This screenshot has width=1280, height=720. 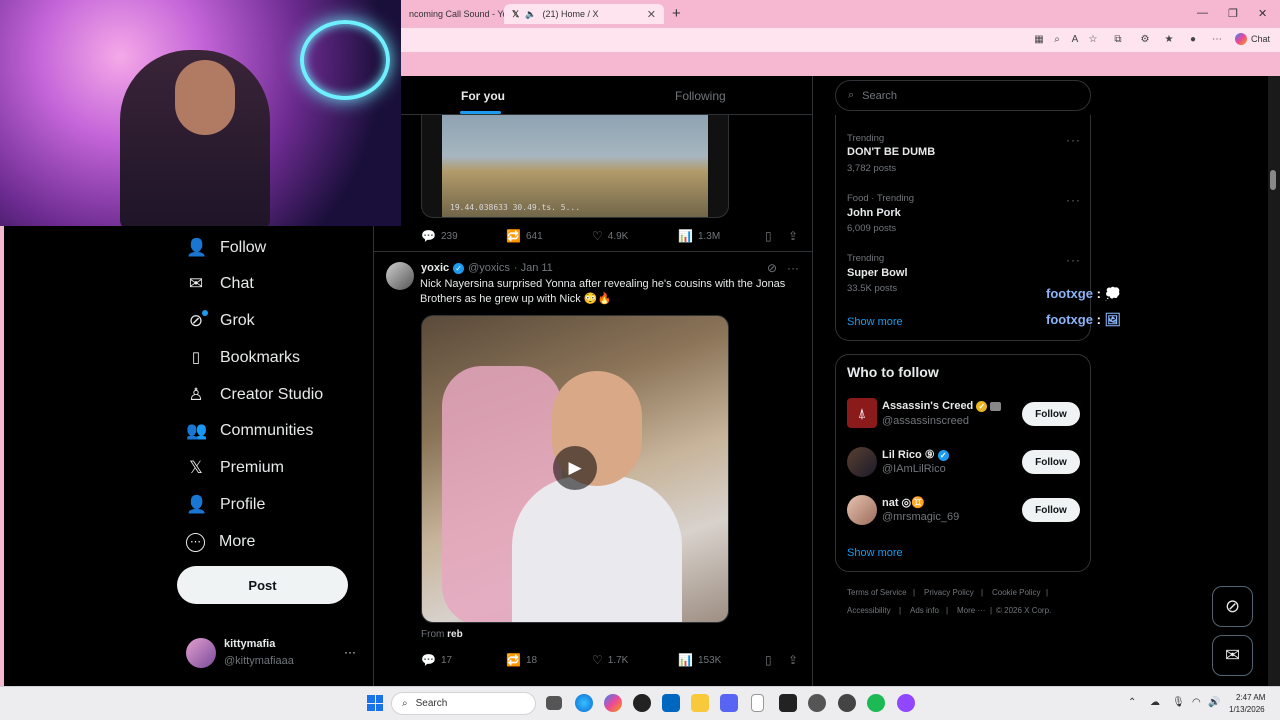 What do you see at coordinates (1232, 606) in the screenshot?
I see `grok-float-button: ⊘` at bounding box center [1232, 606].